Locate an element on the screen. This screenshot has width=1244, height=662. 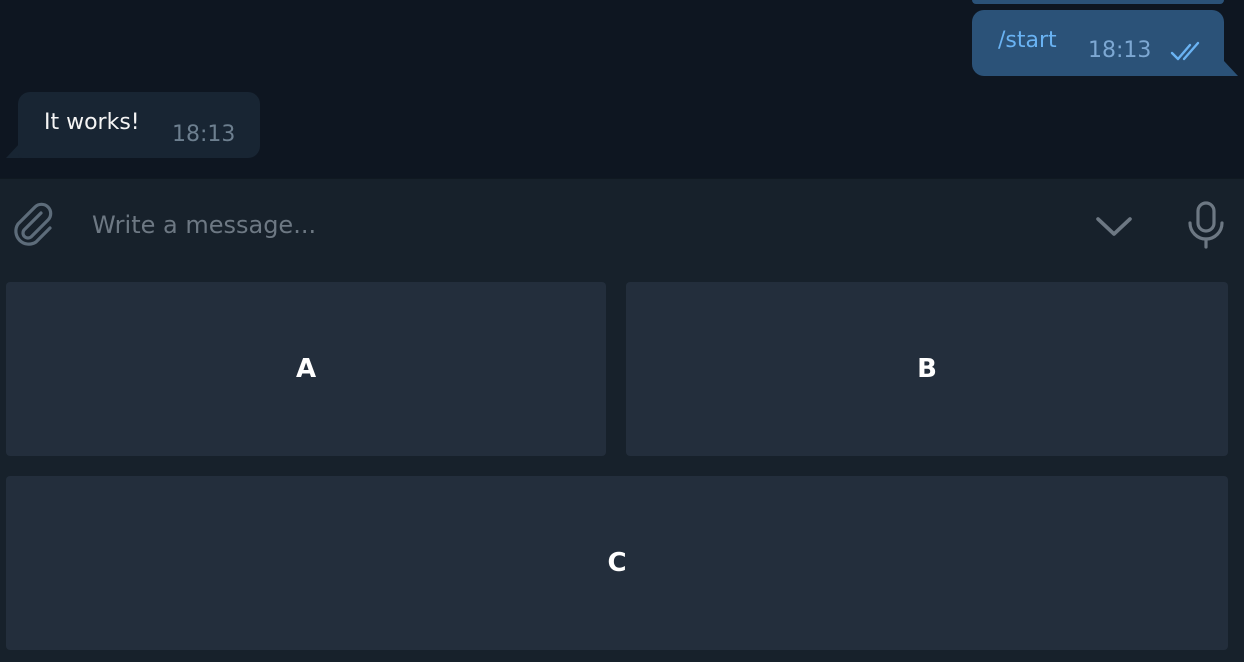
message-text: /start is located at coordinates (1027, 40).